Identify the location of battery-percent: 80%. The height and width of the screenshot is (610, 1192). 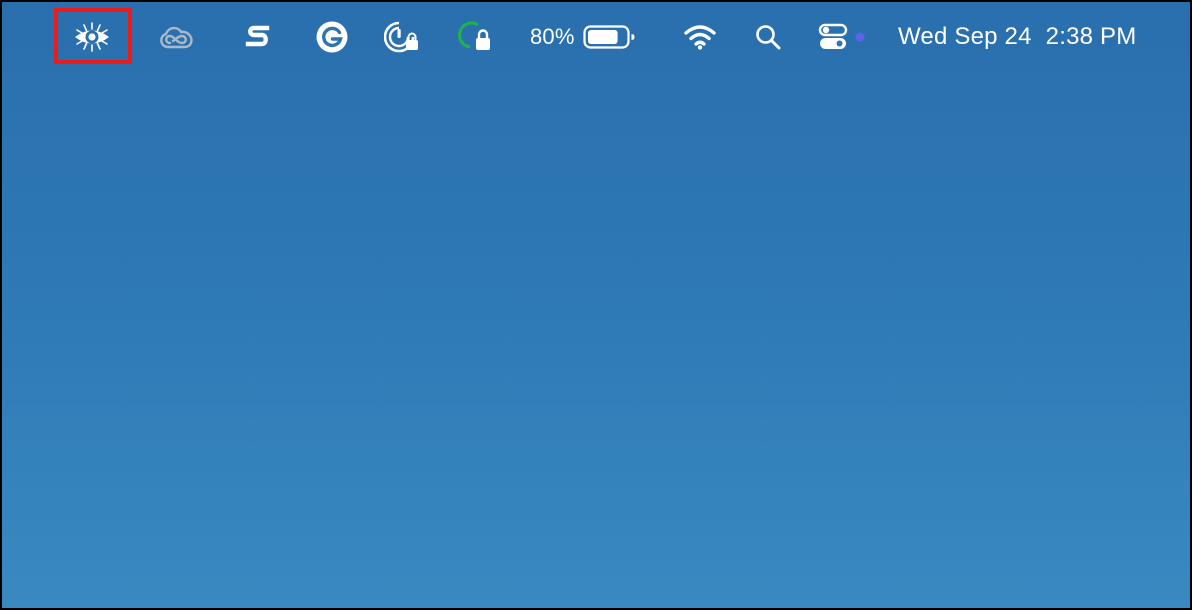
(552, 36).